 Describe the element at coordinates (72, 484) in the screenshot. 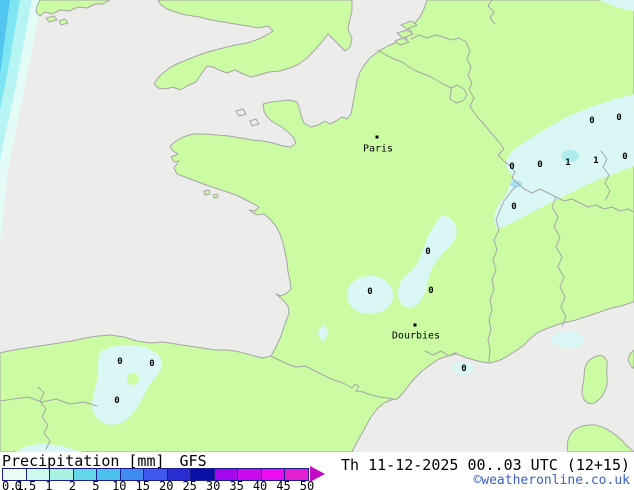

I see `legend-tick-2: 2` at that location.